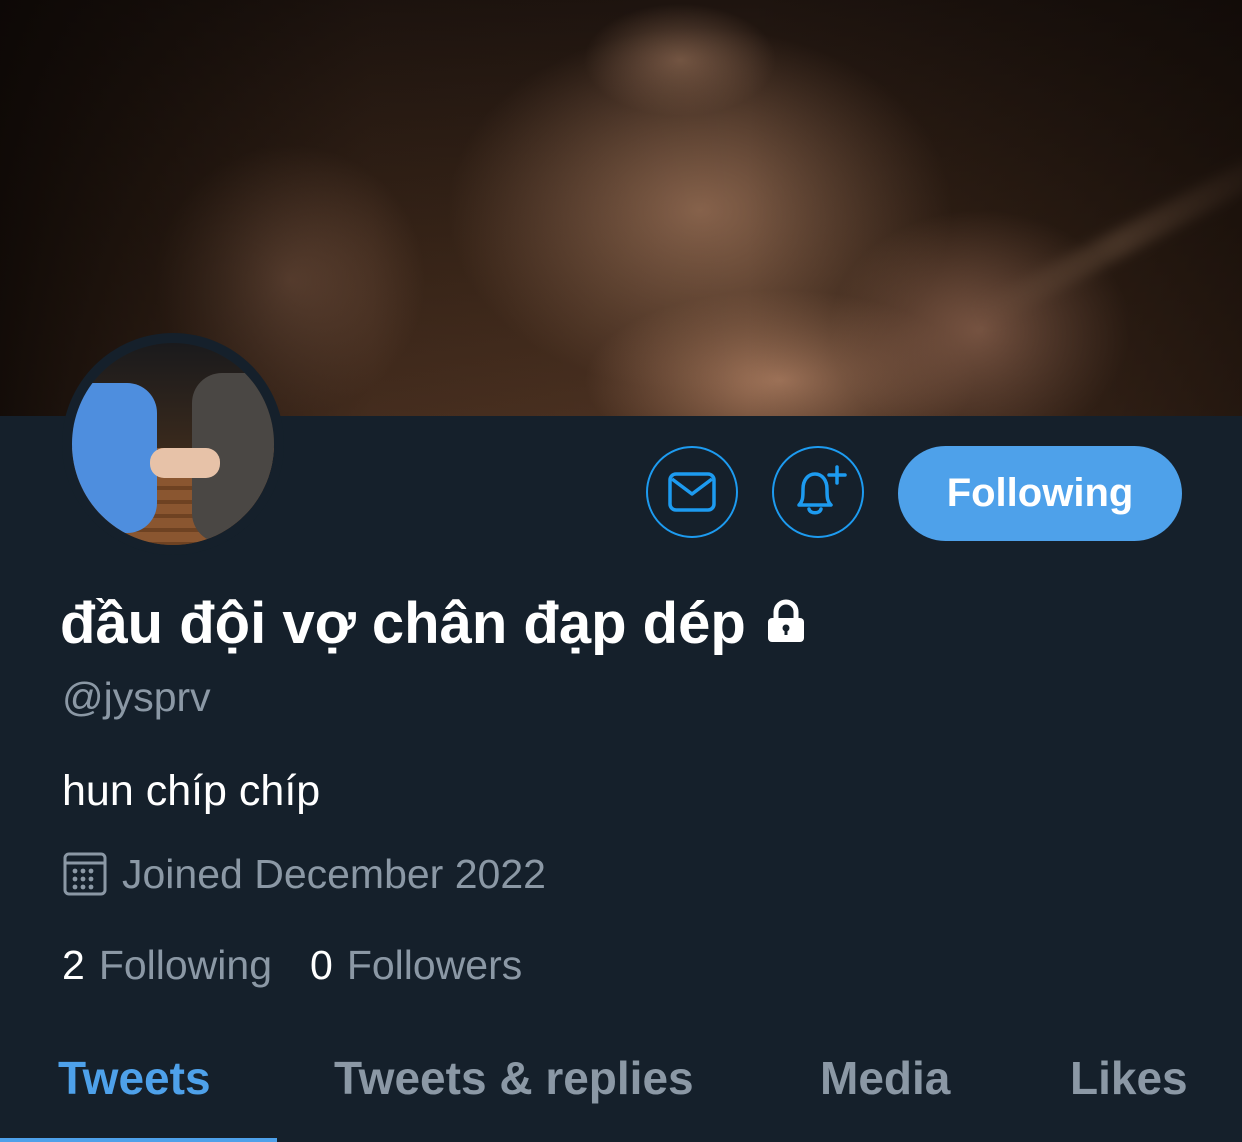  Describe the element at coordinates (434, 965) in the screenshot. I see `followers-label: Followers` at that location.